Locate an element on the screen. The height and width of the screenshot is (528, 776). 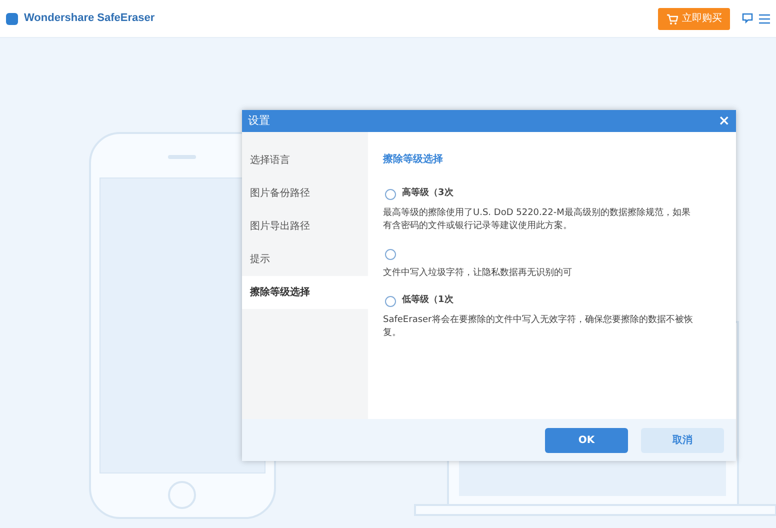
option-label: 低等级（1次 is located at coordinates (428, 301).